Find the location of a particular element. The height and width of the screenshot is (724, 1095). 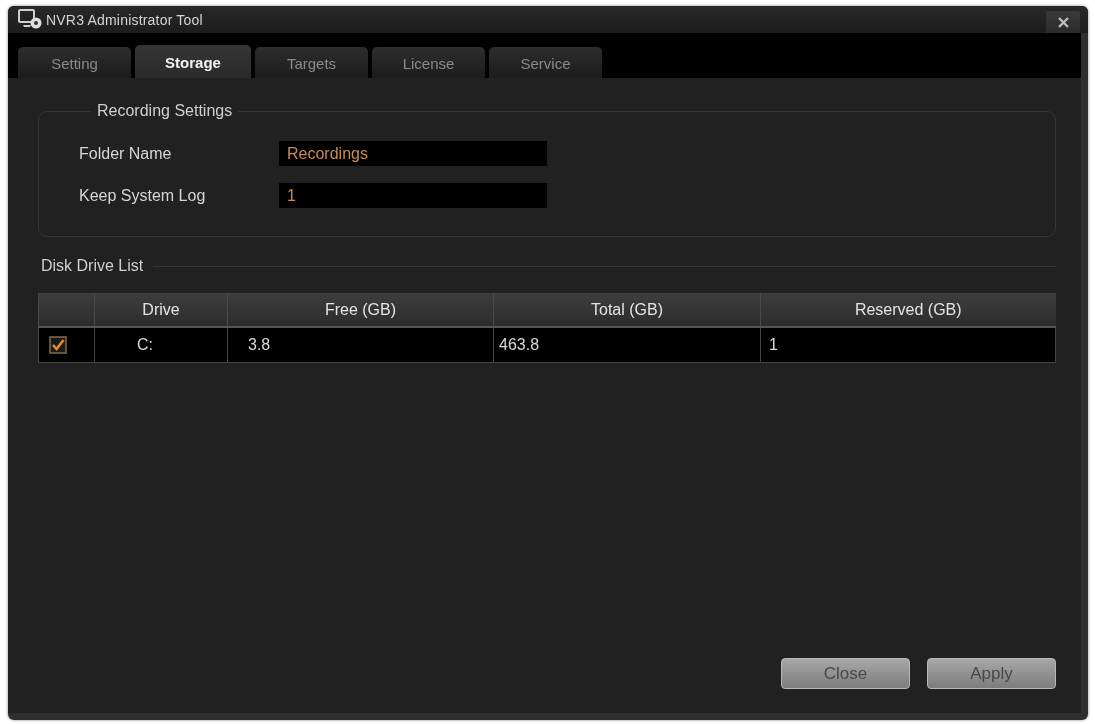

group-title: Recording Settings is located at coordinates (165, 111).